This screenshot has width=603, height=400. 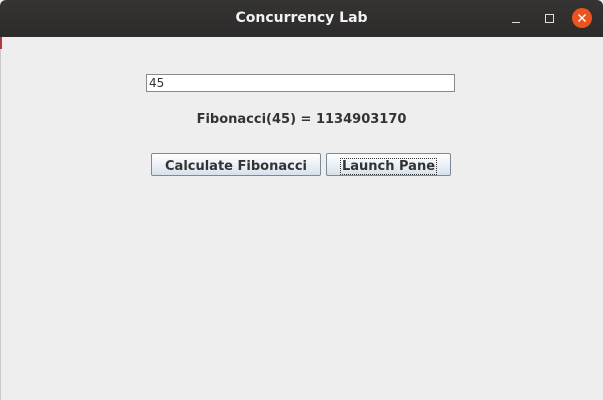 I want to click on title-bar: Concurrency Lab, so click(x=301, y=18).